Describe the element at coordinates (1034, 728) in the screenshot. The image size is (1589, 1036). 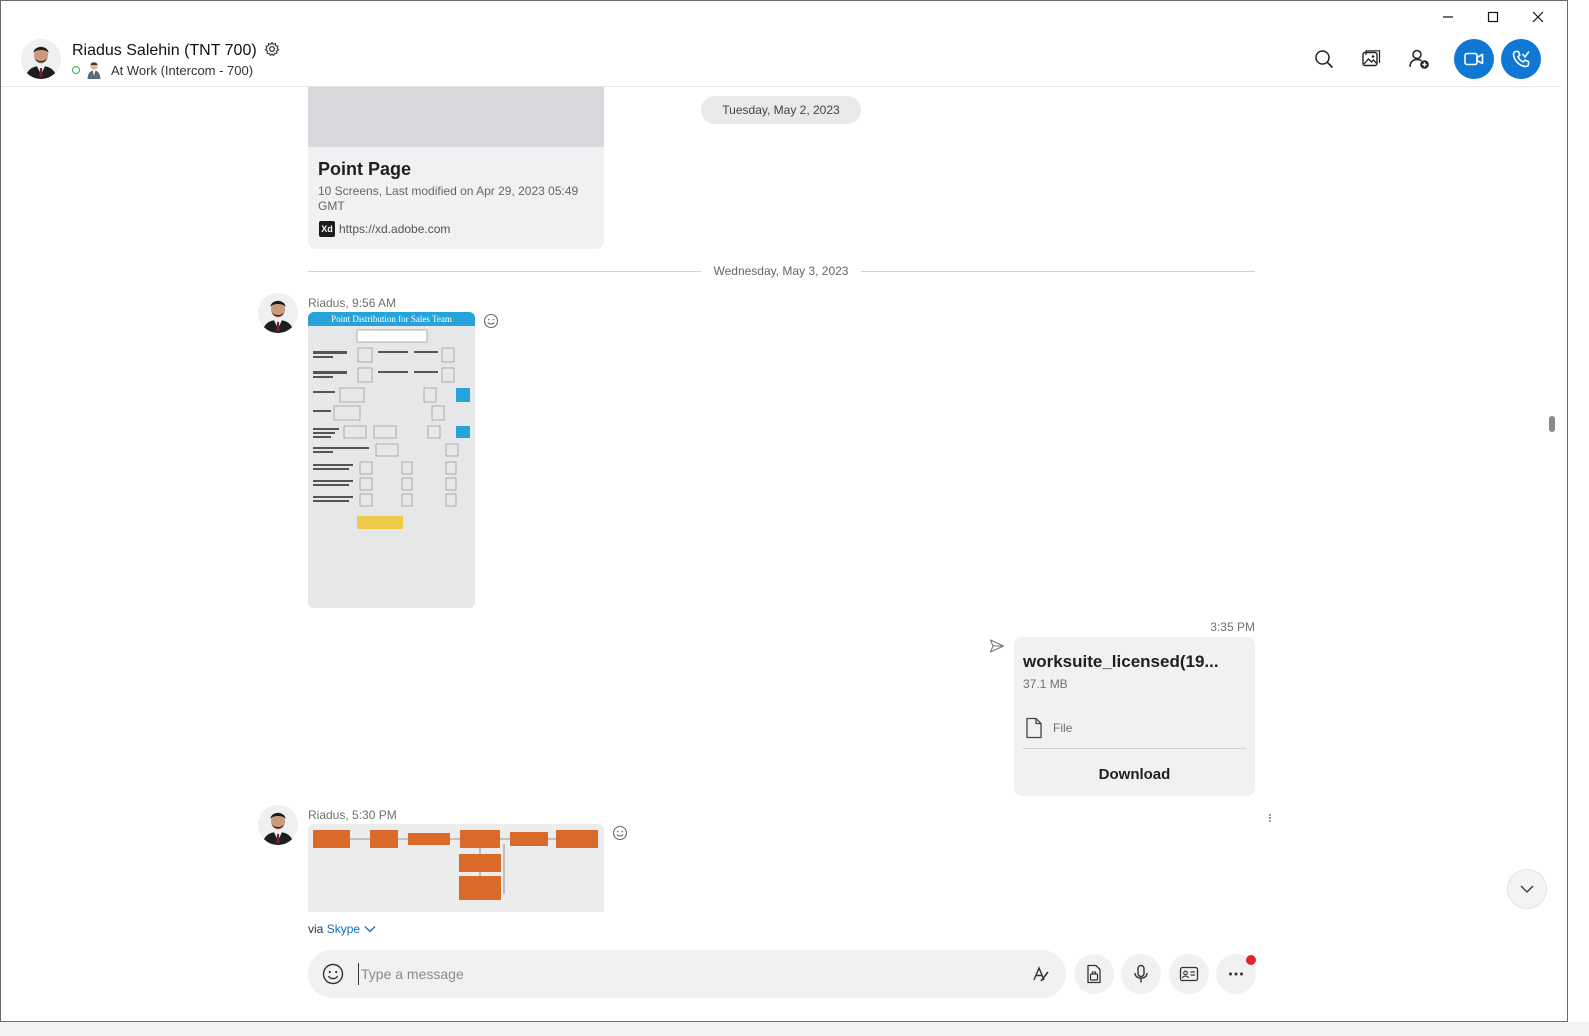
I see `file-icon` at that location.